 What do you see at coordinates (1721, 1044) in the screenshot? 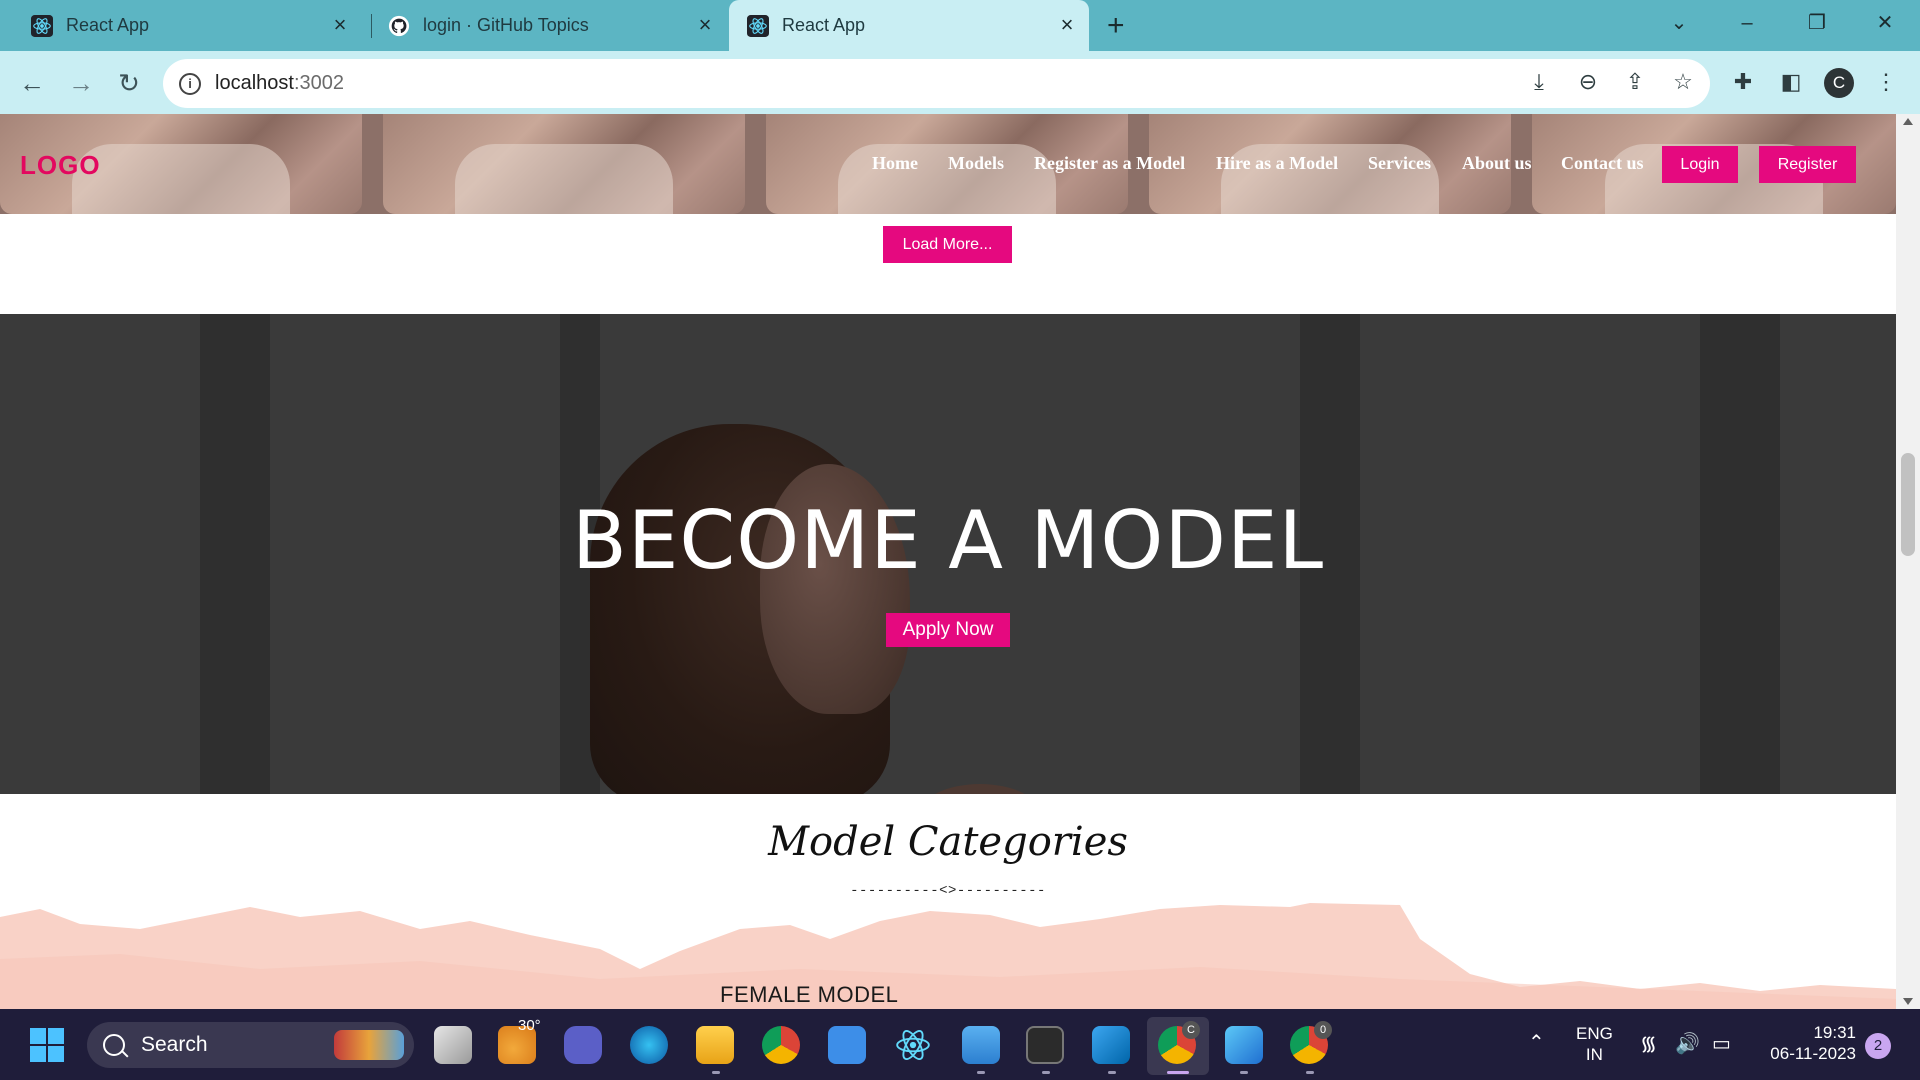
I see `battery-icon: ▭` at bounding box center [1721, 1044].